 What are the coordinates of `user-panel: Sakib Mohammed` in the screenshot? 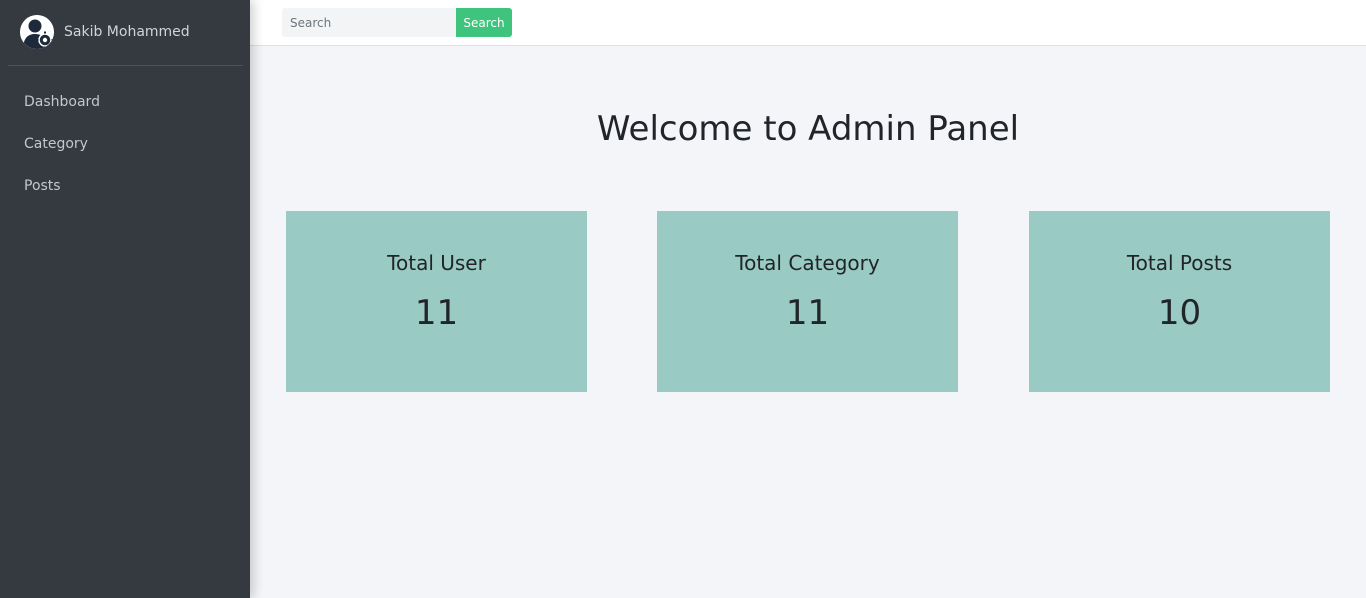 It's located at (125, 33).